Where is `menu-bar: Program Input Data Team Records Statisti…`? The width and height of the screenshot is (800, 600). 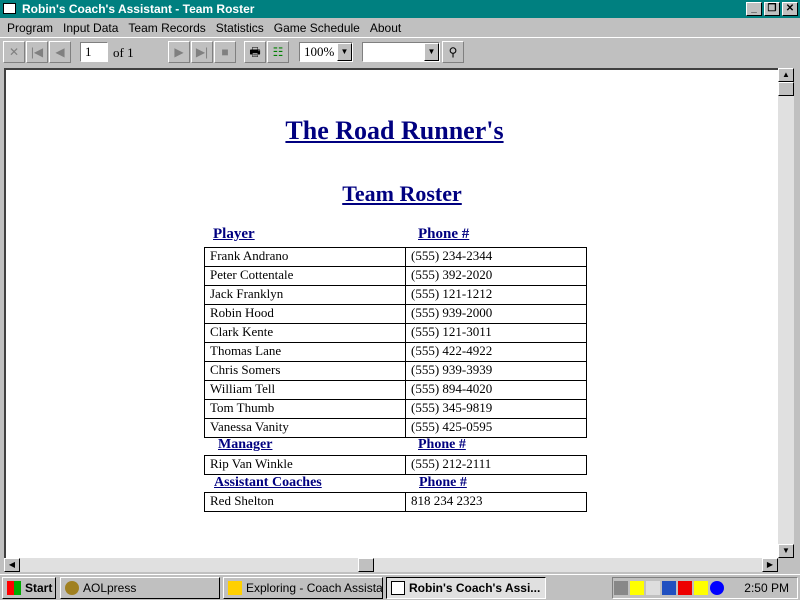 menu-bar: Program Input Data Team Records Statisti… is located at coordinates (400, 28).